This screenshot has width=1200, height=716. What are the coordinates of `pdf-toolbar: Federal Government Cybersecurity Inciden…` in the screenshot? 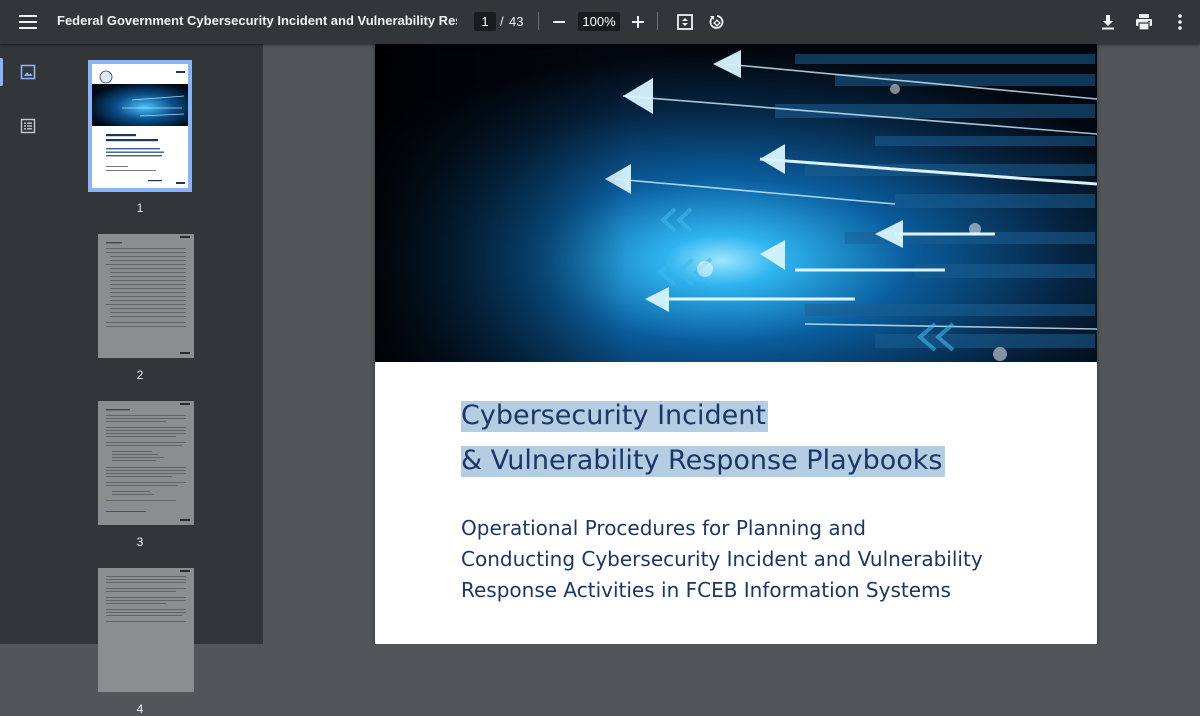 It's located at (600, 22).